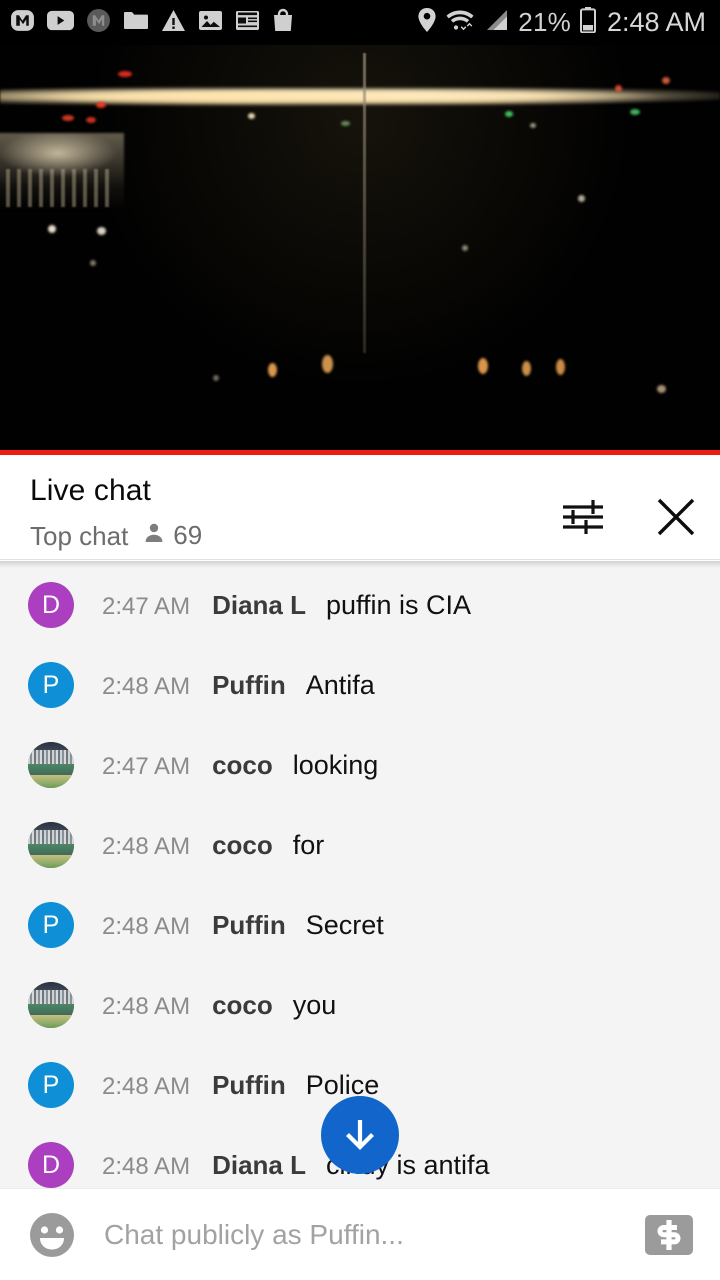 The image size is (720, 1280). Describe the element at coordinates (360, 22) in the screenshot. I see `status-bar: 21% 2:48 AM` at that location.